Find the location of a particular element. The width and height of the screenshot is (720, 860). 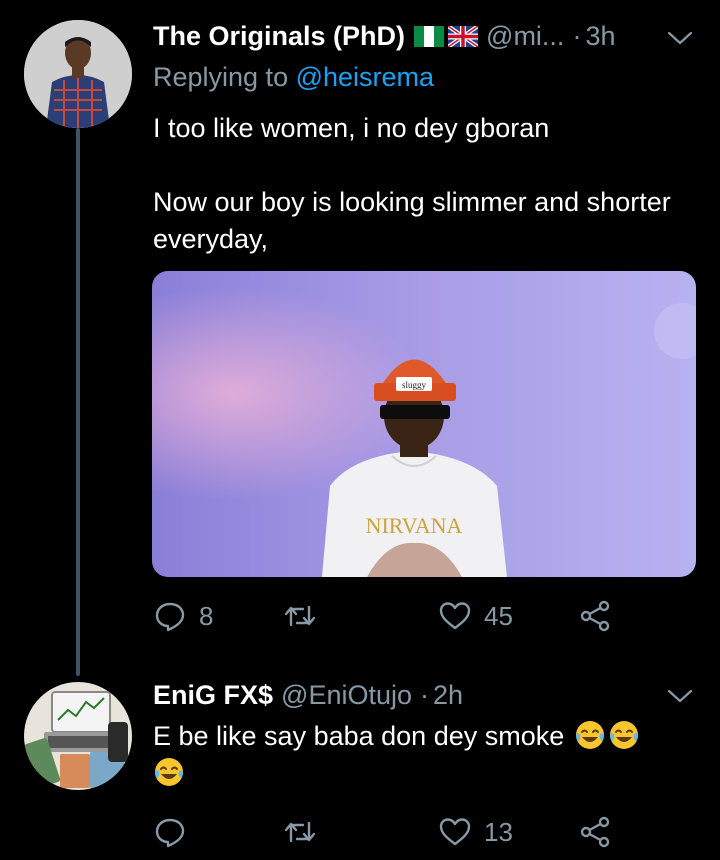

reply-button: 8 is located at coordinates (183, 616).